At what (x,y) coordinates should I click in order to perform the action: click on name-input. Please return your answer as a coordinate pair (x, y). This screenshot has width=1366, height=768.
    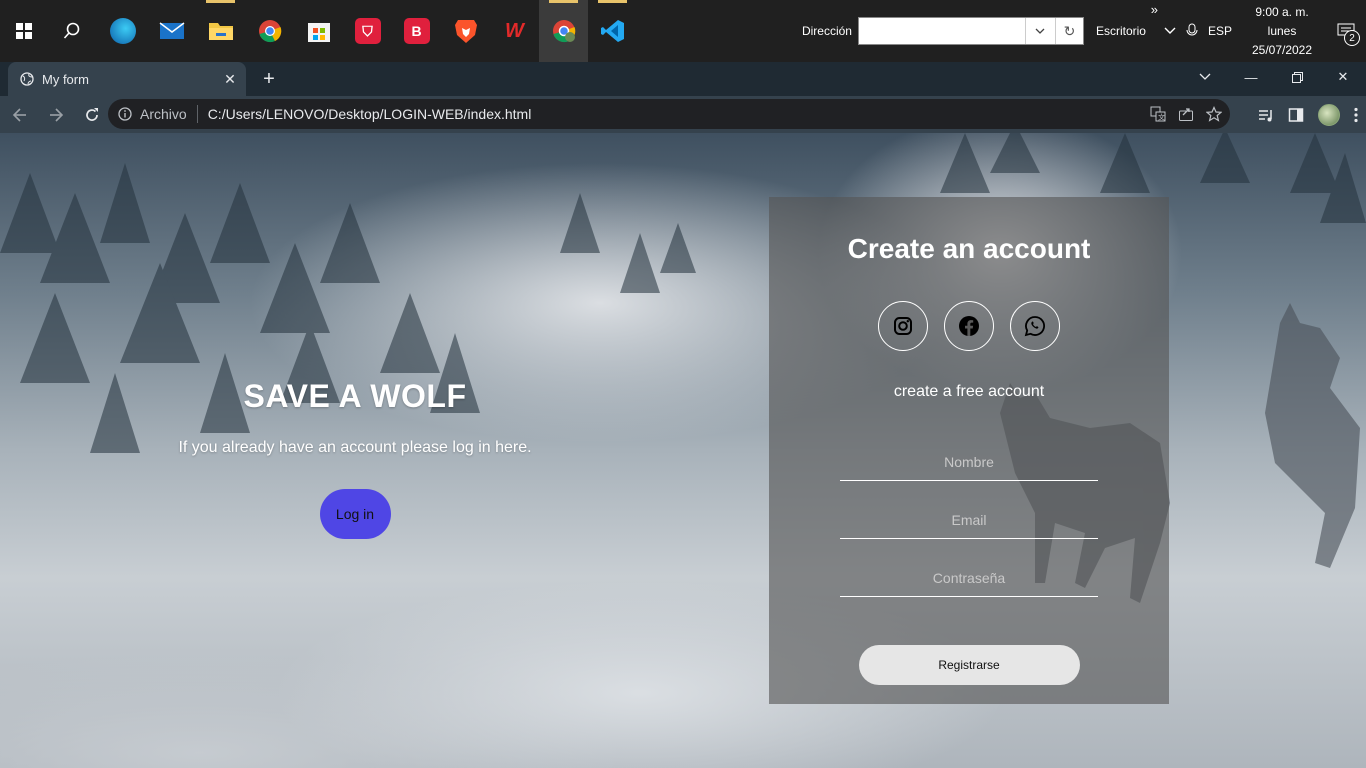
    Looking at the image, I should click on (969, 462).